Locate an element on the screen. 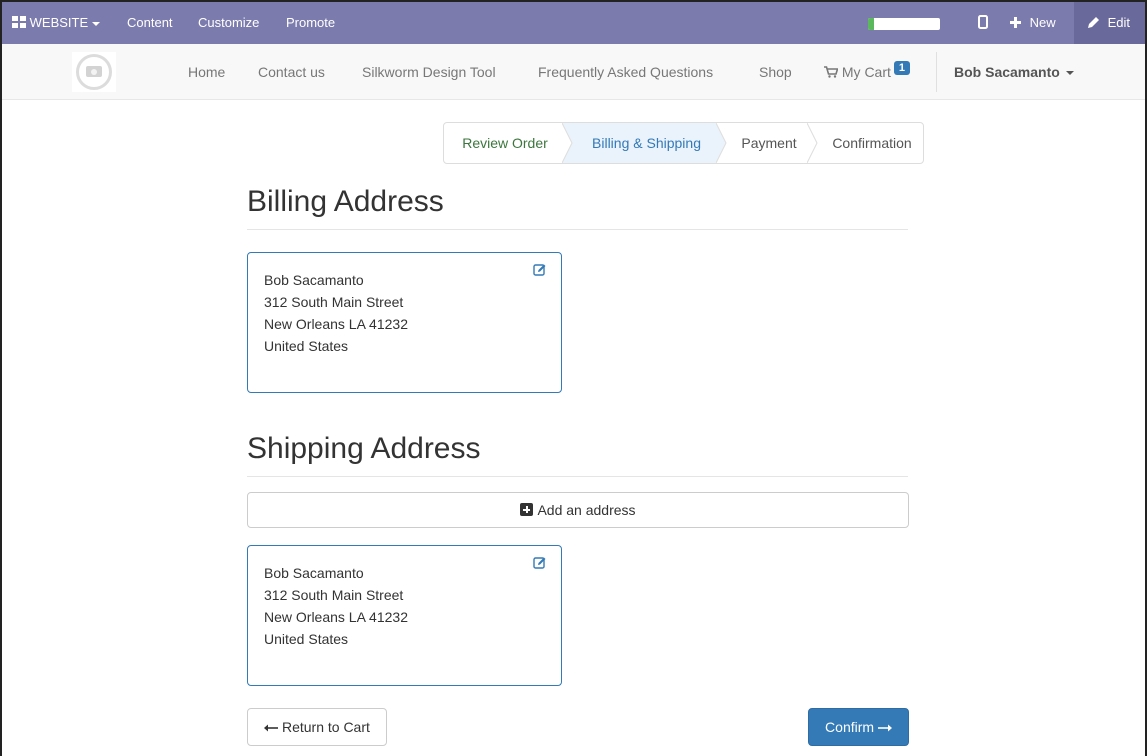 This screenshot has width=1147, height=756. mobile-icon is located at coordinates (983, 22).